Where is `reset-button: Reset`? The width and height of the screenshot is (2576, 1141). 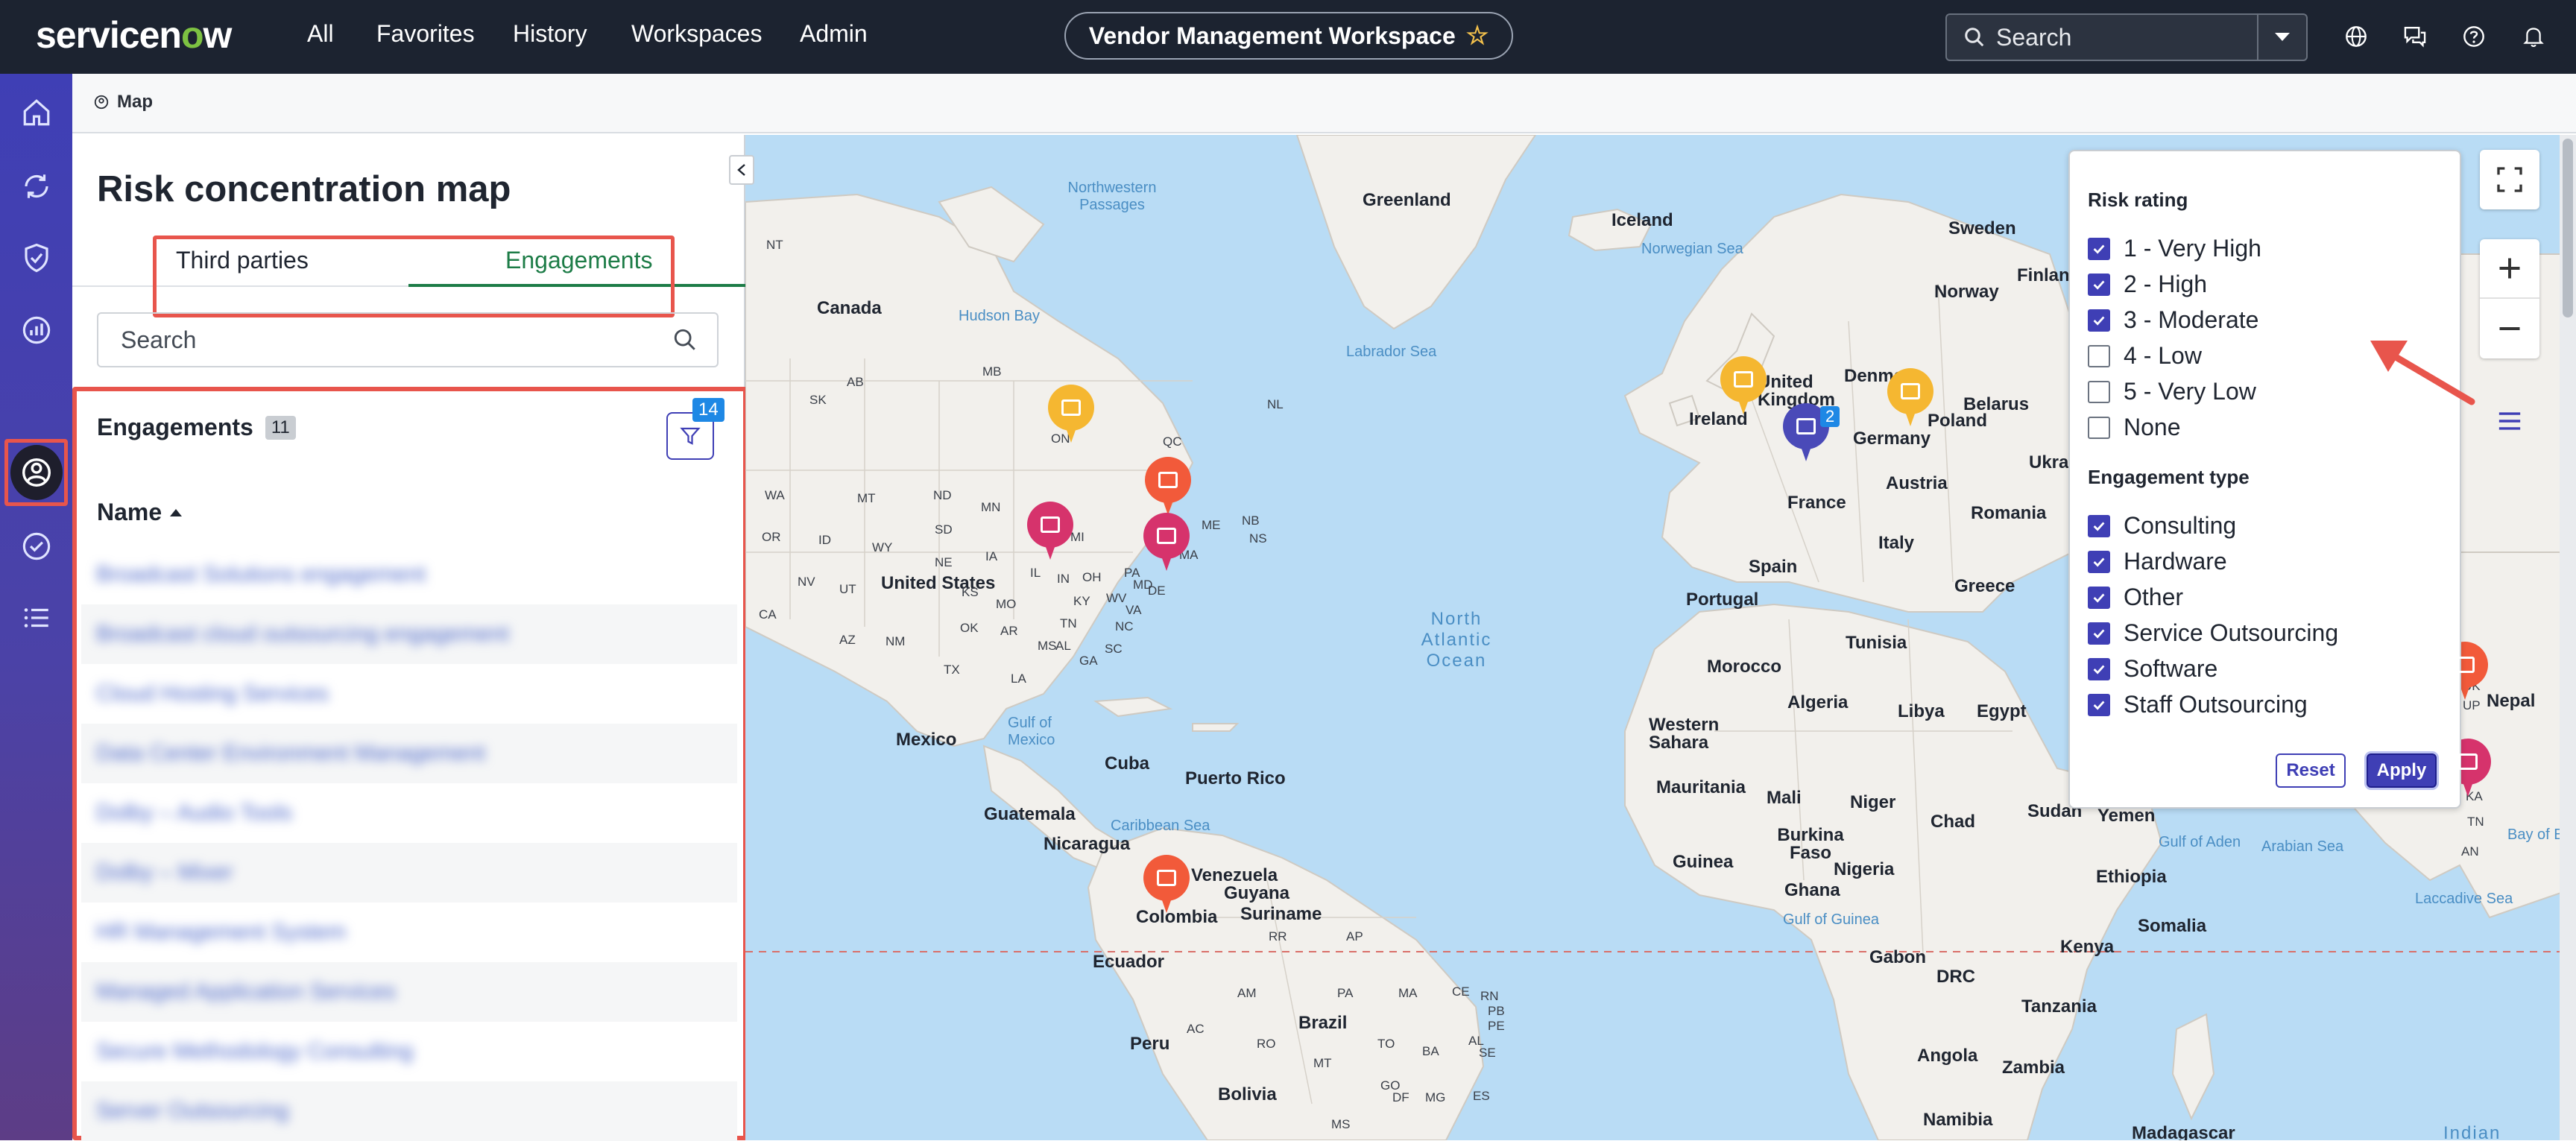
reset-button: Reset is located at coordinates (2311, 770).